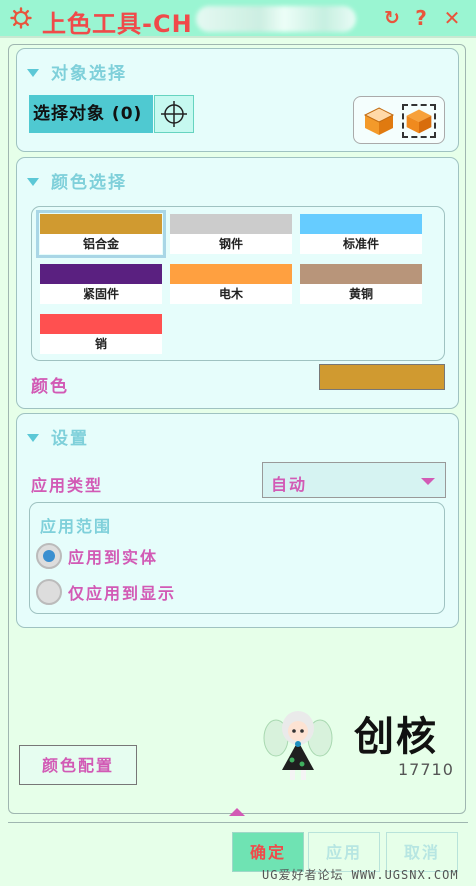 The image size is (476, 886). What do you see at coordinates (76, 526) in the screenshot?
I see `apply-range-title: 应用范围` at bounding box center [76, 526].